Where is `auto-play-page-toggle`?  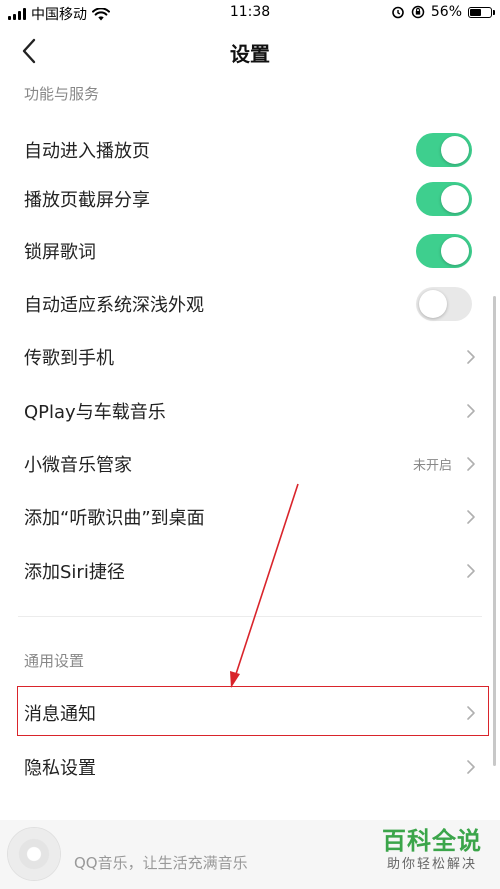 auto-play-page-toggle is located at coordinates (444, 150).